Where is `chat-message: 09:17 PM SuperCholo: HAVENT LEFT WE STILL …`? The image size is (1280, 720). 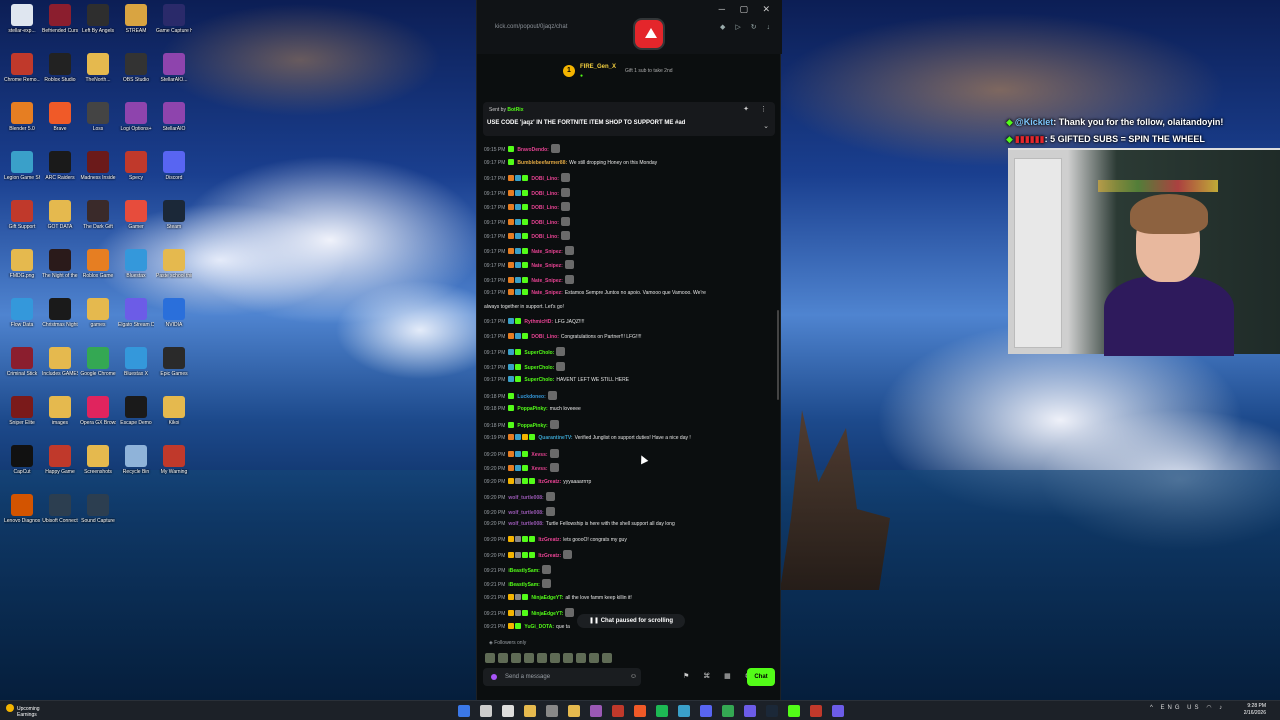 chat-message: 09:17 PM SuperCholo: HAVENT LEFT WE STILL … is located at coordinates (629, 380).